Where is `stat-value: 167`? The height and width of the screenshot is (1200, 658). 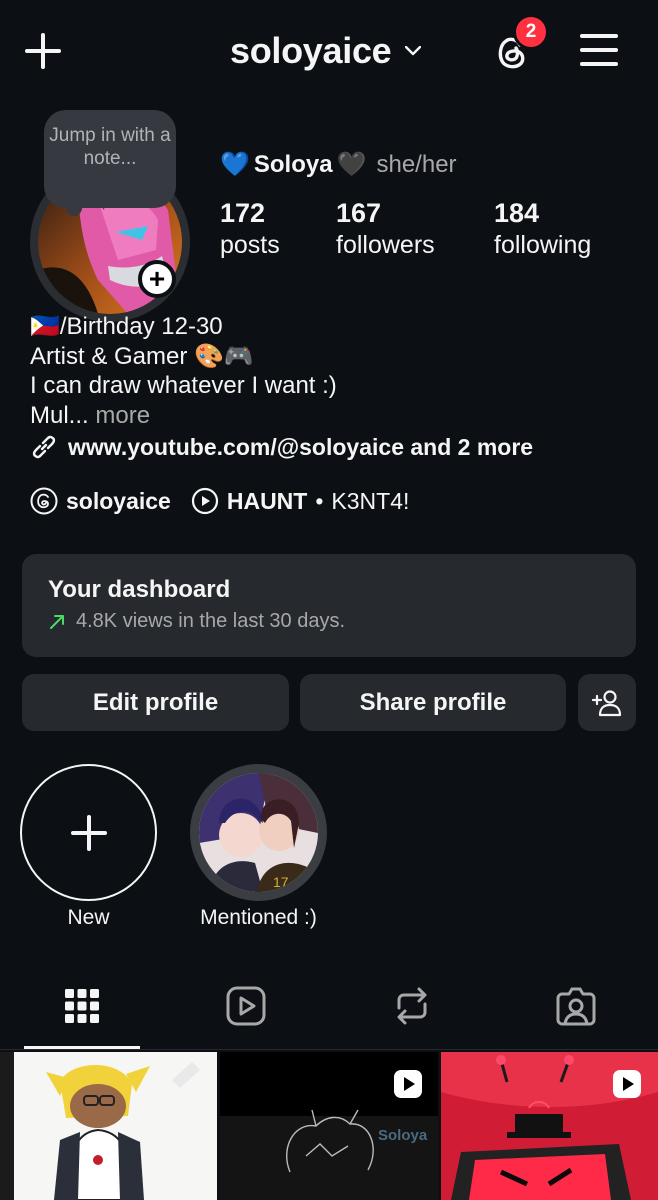 stat-value: 167 is located at coordinates (359, 213).